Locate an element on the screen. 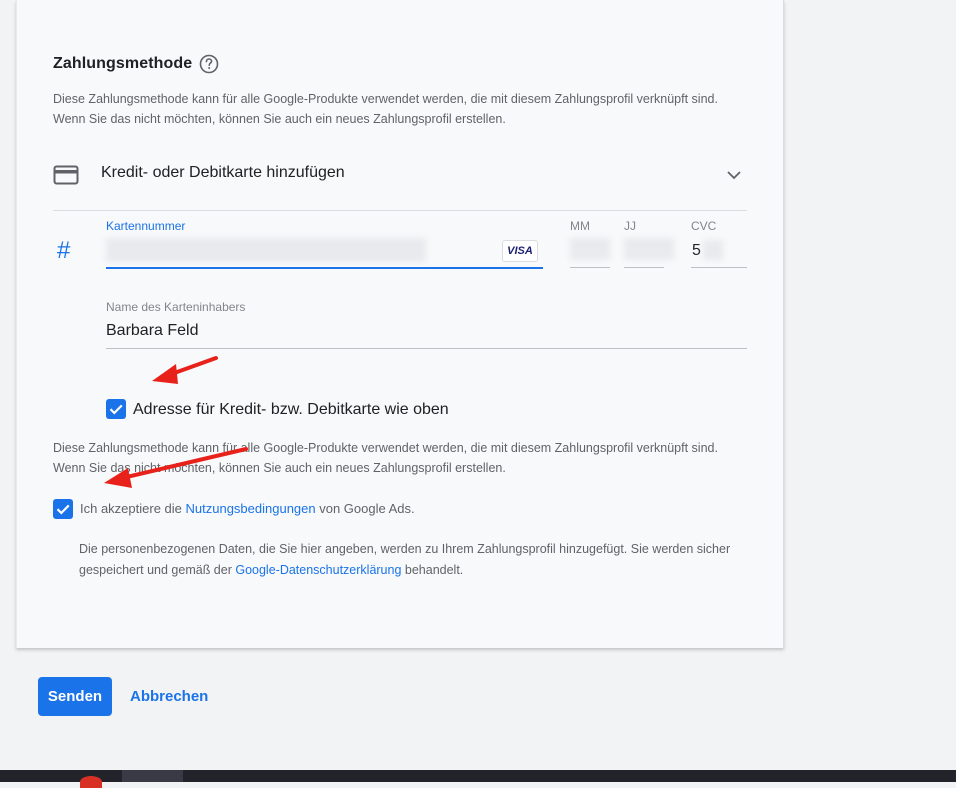 This screenshot has width=956, height=788. cardholder-field: Barbara Feld is located at coordinates (426, 331).